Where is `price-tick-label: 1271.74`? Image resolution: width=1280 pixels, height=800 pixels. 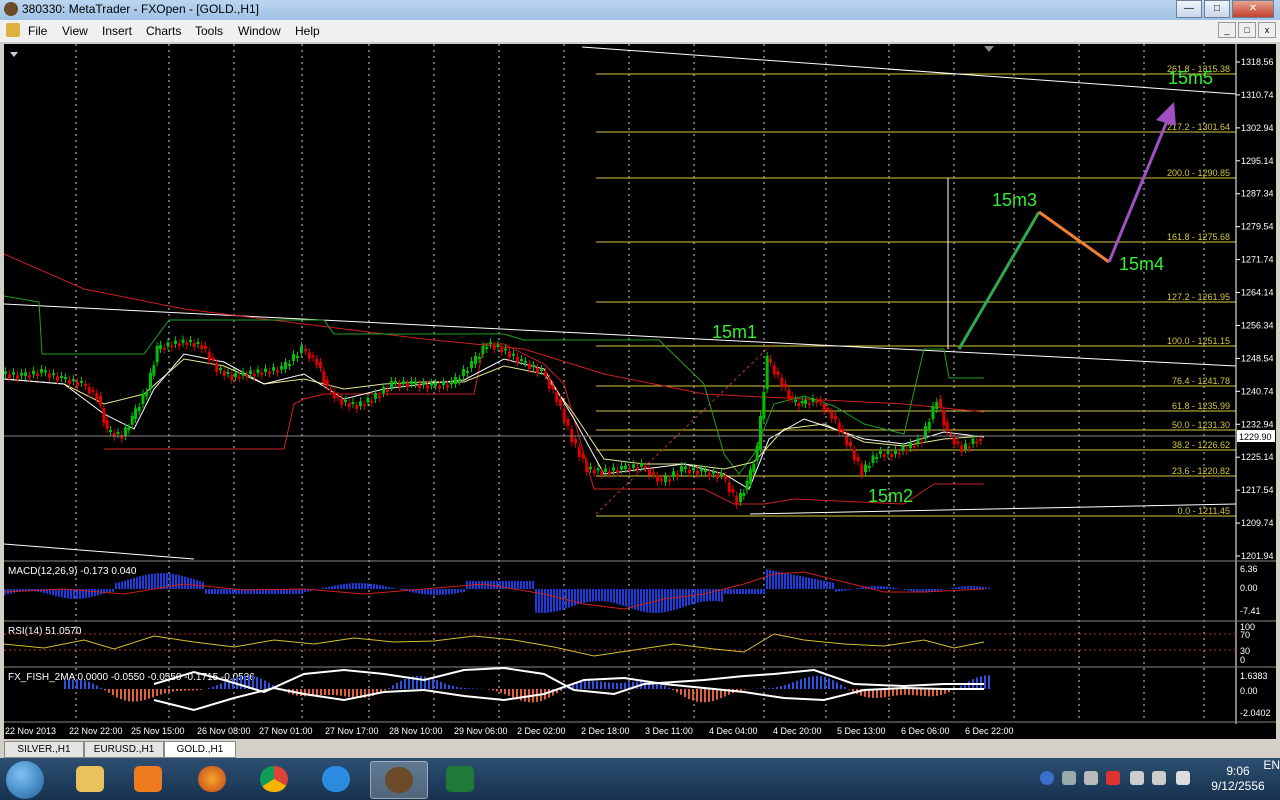 price-tick-label: 1271.74 is located at coordinates (1257, 260).